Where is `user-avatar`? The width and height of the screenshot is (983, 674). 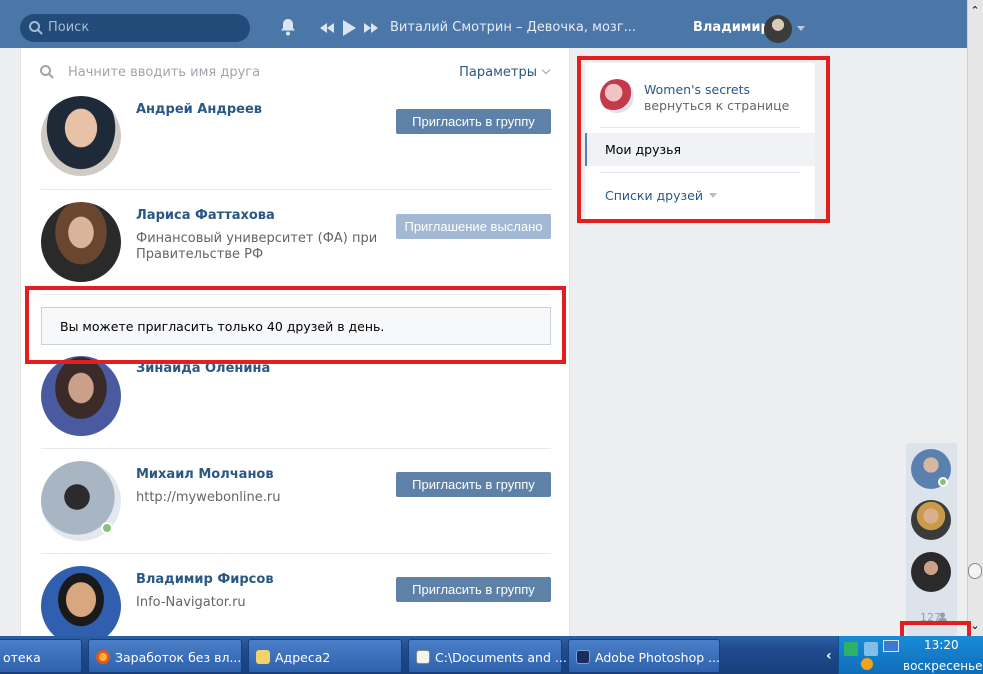
user-avatar is located at coordinates (778, 29).